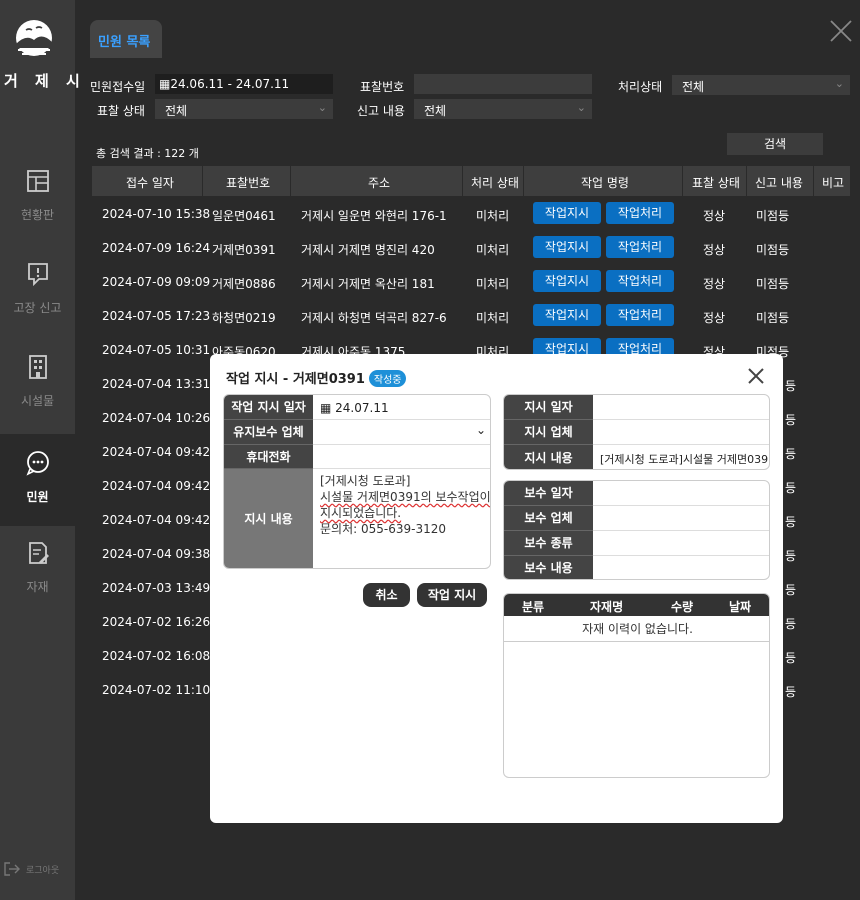 The height and width of the screenshot is (900, 860). What do you see at coordinates (156, 690) in the screenshot?
I see `cell-date: 2024-07-02 11:10` at bounding box center [156, 690].